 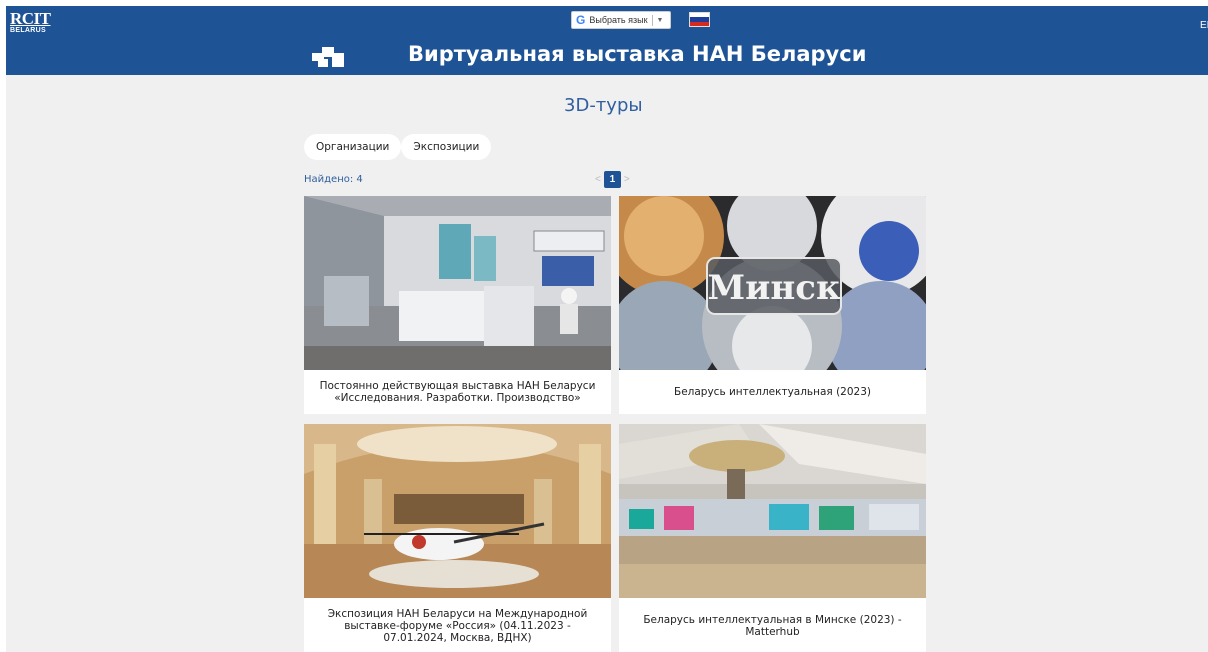 I want to click on minsk-image-text: Минск, so click(x=774, y=288).